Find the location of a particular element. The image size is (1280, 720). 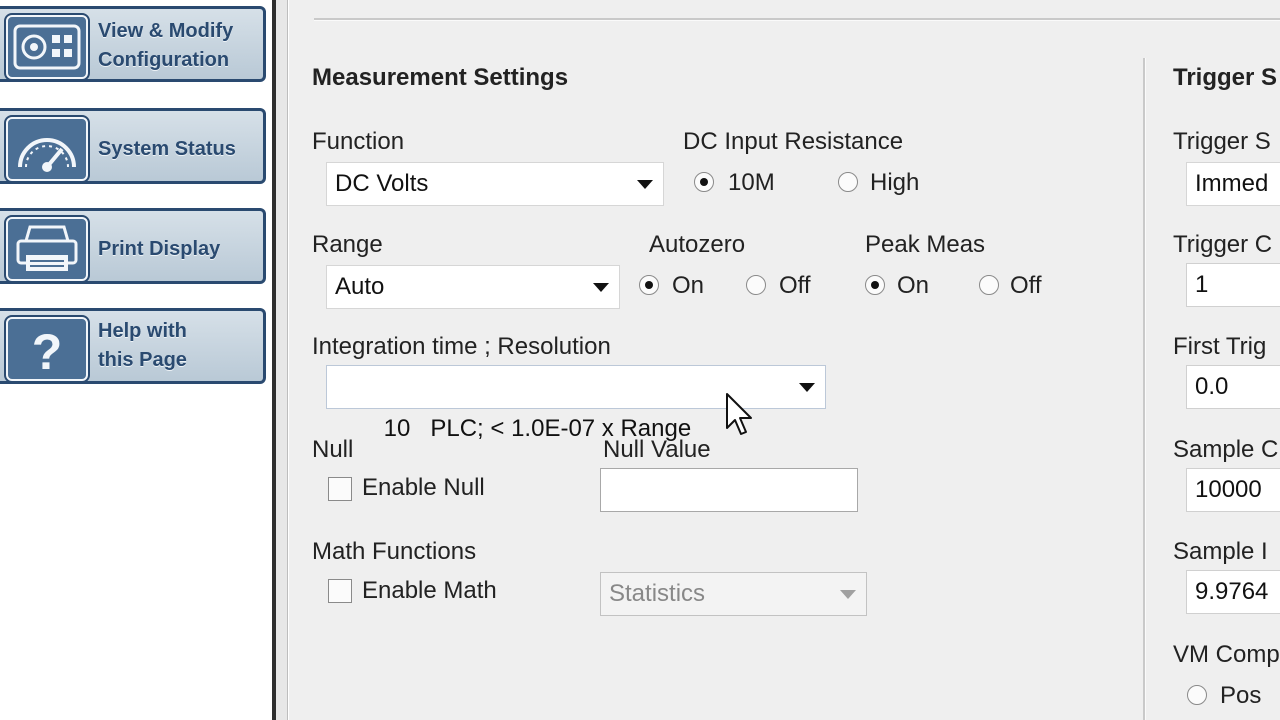

math-functions-label: Math Functions is located at coordinates (394, 551).